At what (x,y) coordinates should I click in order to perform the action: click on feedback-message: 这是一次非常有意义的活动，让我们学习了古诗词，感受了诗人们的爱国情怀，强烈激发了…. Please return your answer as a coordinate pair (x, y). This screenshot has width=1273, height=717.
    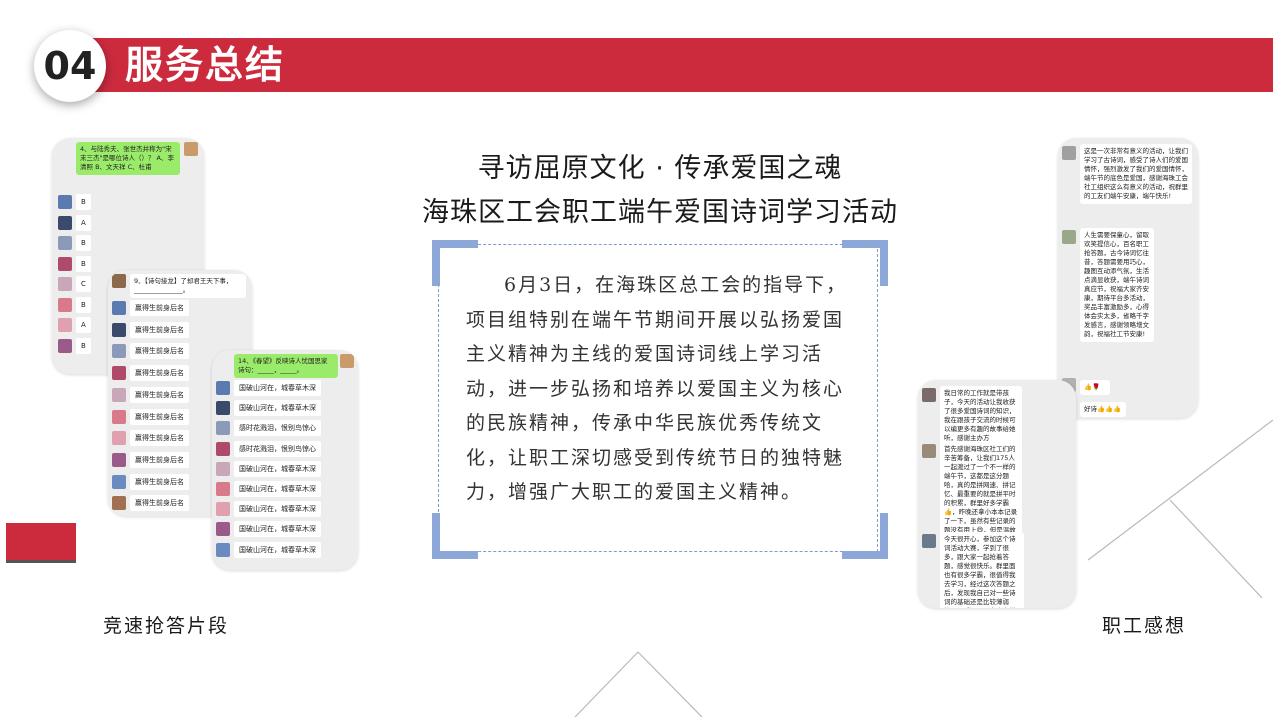
    Looking at the image, I should click on (1136, 174).